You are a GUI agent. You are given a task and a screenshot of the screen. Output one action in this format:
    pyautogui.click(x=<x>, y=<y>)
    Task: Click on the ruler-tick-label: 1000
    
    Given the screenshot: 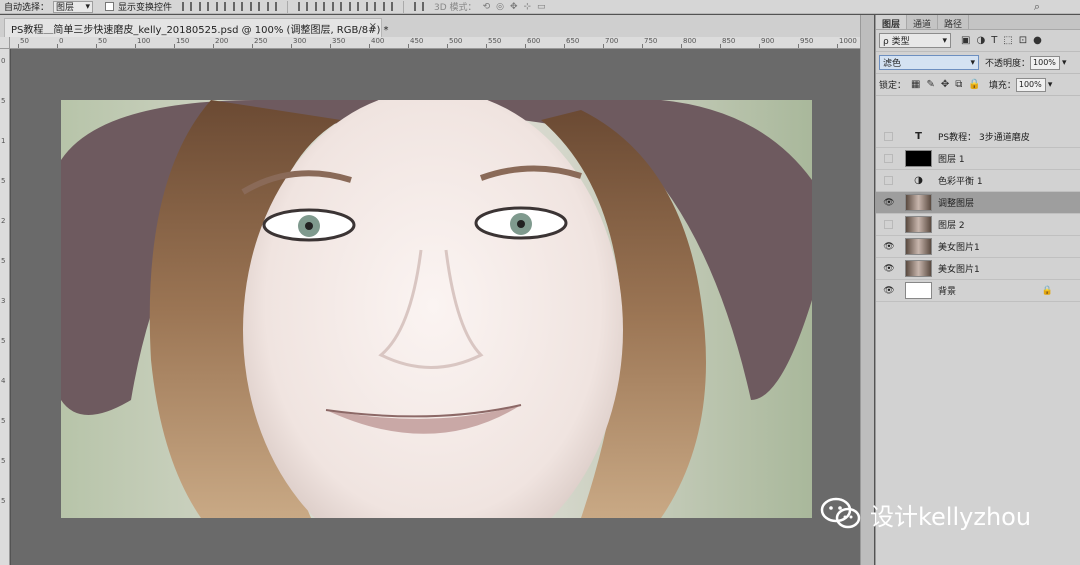 What is the action you would take?
    pyautogui.click(x=848, y=41)
    